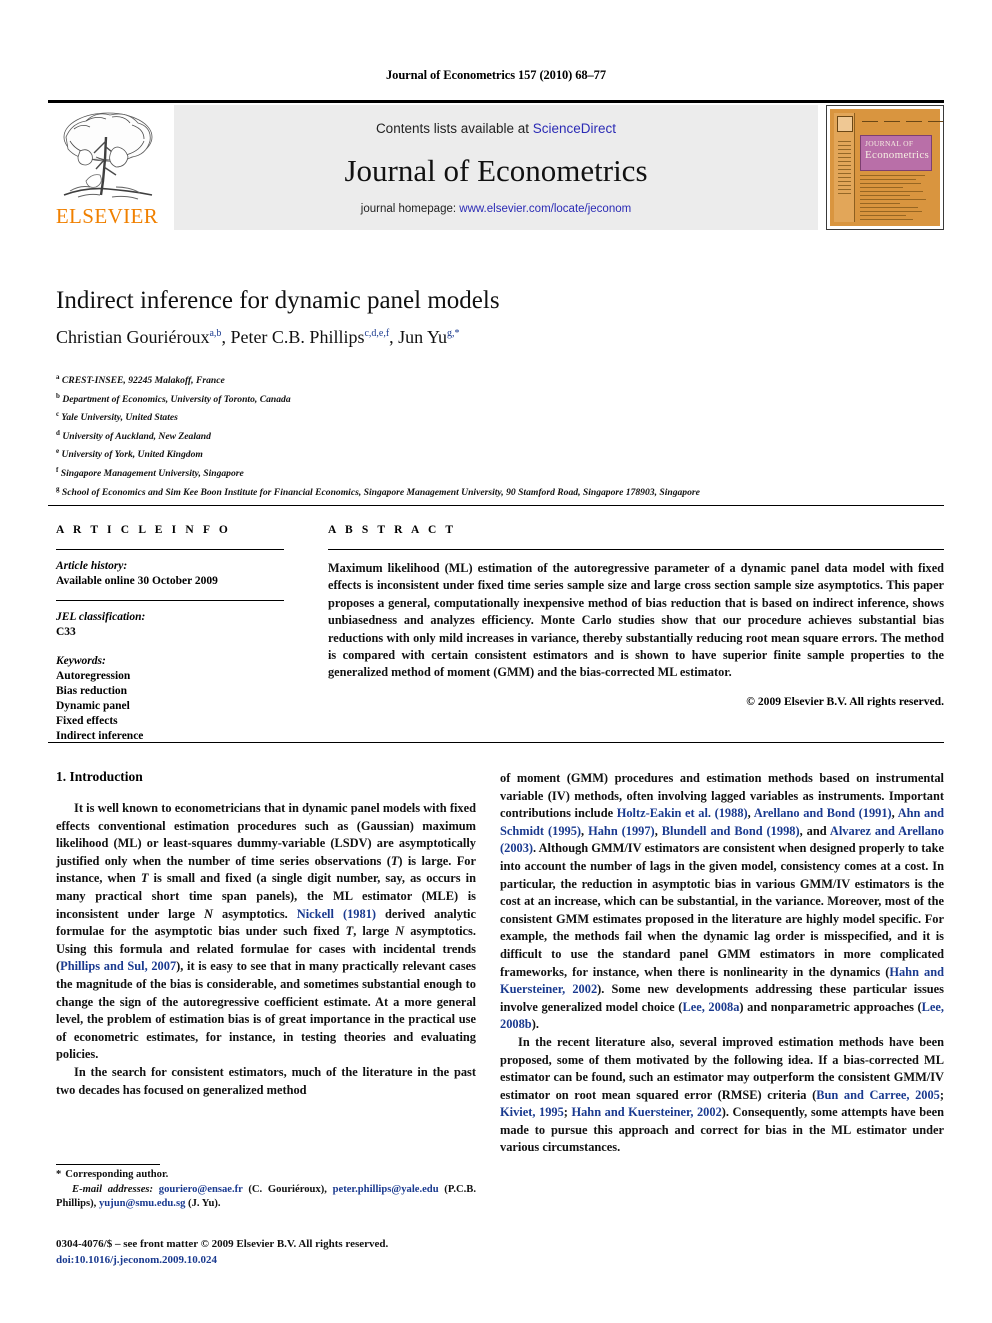 The width and height of the screenshot is (992, 1323). Describe the element at coordinates (101, 617) in the screenshot. I see `jel-classification-label: JEL classification:` at that location.